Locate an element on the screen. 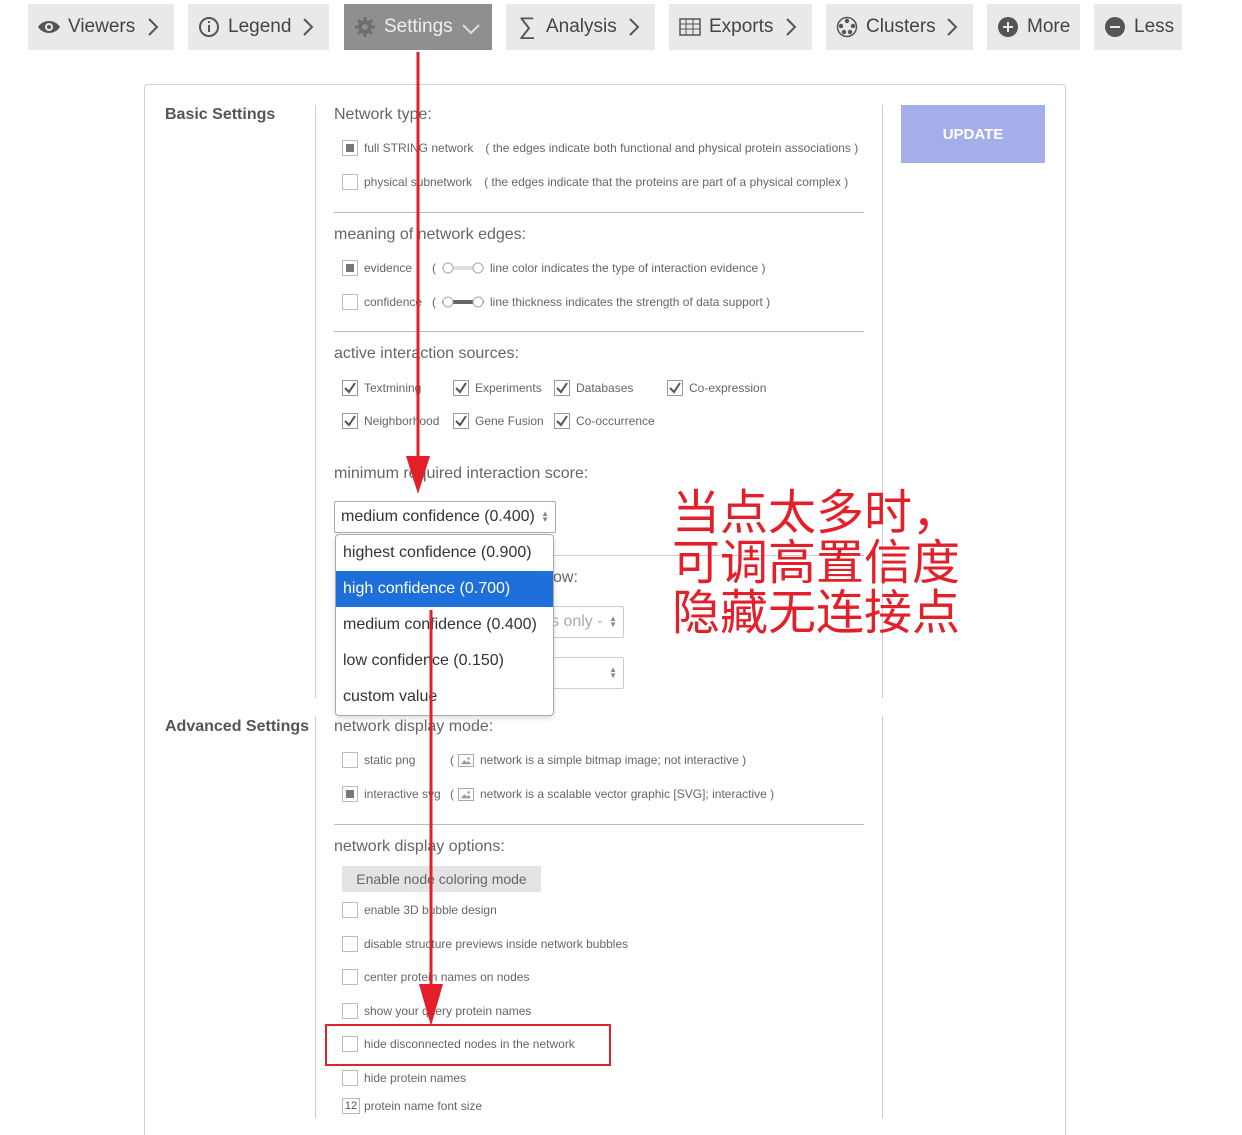  score-select: medium confidence (0.400) ▲ ▼ is located at coordinates (445, 517).